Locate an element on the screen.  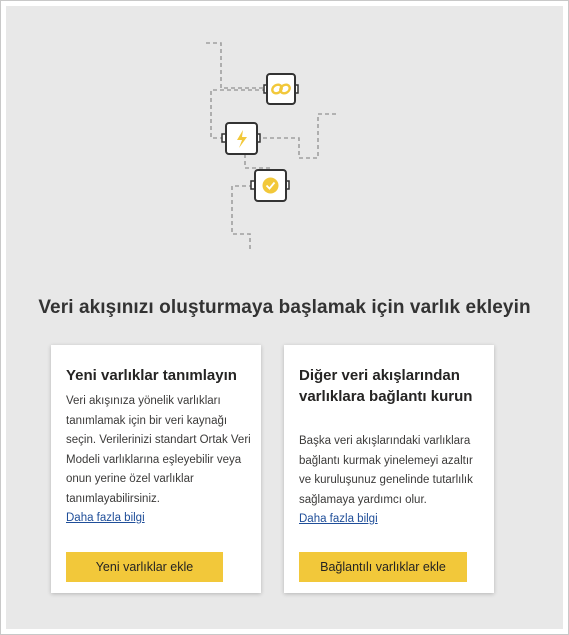
link-node is located at coordinates (281, 89).